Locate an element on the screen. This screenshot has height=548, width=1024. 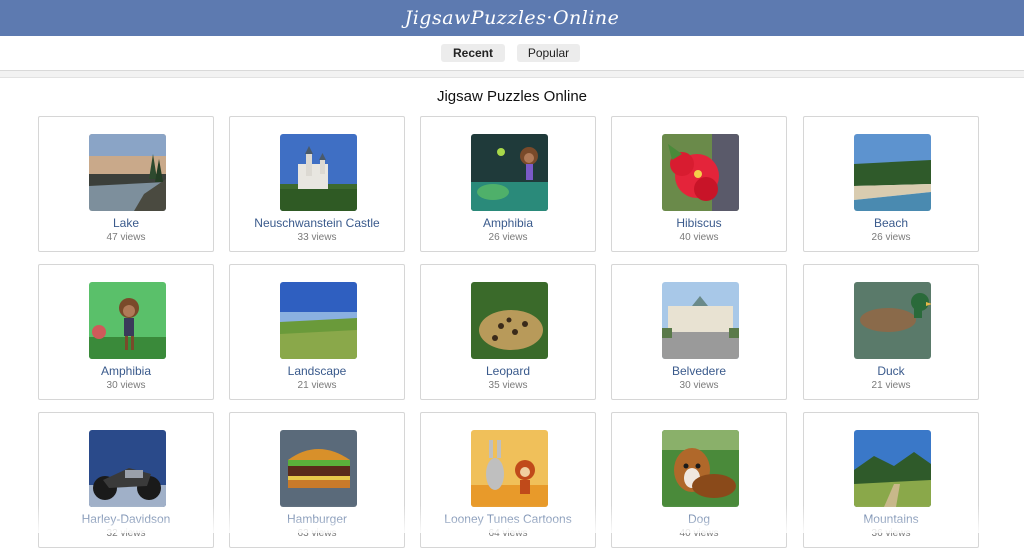
puzzle-title: Duck is located at coordinates (891, 371).